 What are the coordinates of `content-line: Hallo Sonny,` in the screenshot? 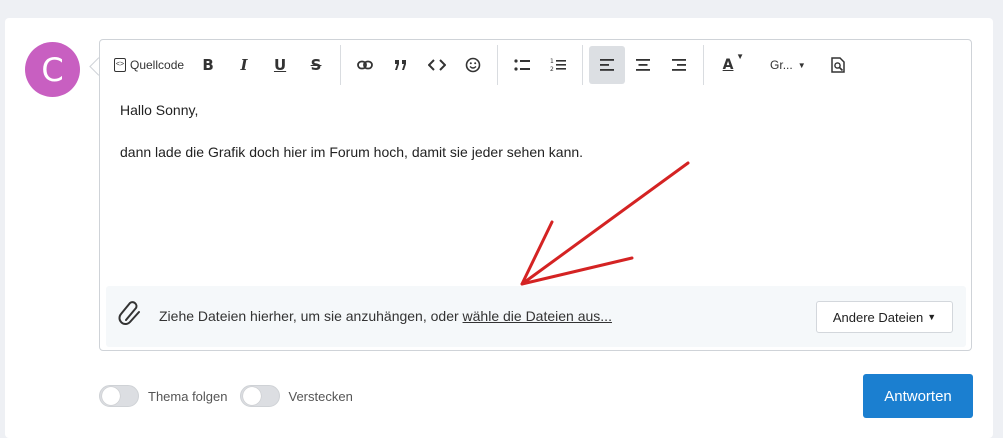 It's located at (159, 110).